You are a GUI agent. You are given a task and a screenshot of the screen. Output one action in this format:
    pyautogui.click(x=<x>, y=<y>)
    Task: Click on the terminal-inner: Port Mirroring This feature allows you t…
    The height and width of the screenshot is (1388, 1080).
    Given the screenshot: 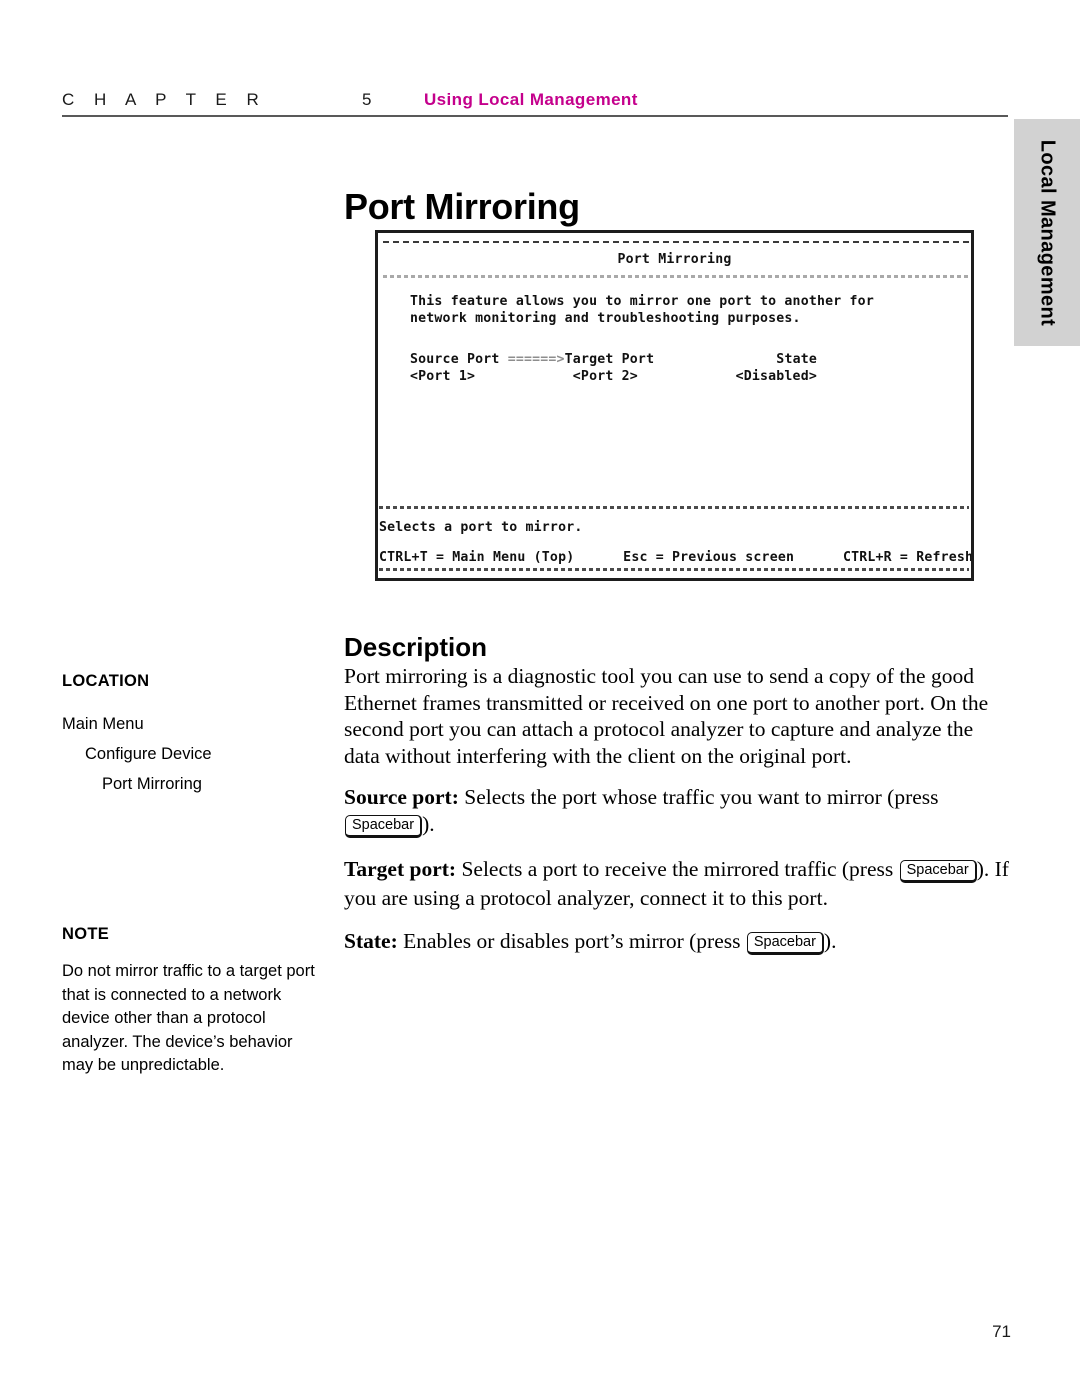 What is the action you would take?
    pyautogui.click(x=674, y=405)
    